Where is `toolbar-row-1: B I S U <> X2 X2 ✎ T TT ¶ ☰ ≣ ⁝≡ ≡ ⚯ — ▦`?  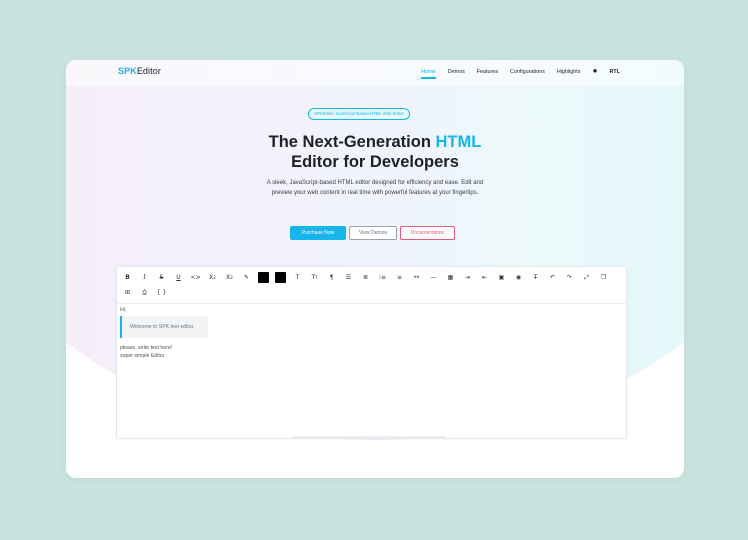 toolbar-row-1: B I S U <> X2 X2 ✎ T TT ¶ ☰ ≣ ⁝≡ ≡ ⚯ — ▦ is located at coordinates (371, 277).